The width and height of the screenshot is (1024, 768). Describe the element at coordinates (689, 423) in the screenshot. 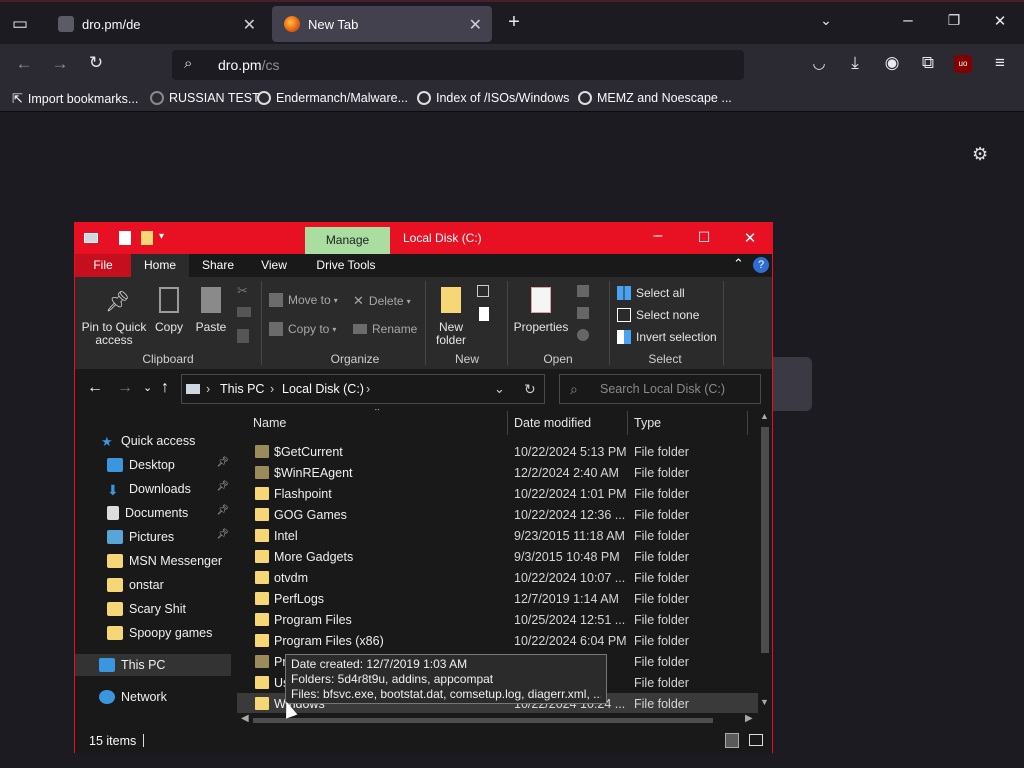

I see `column-type: Type` at that location.